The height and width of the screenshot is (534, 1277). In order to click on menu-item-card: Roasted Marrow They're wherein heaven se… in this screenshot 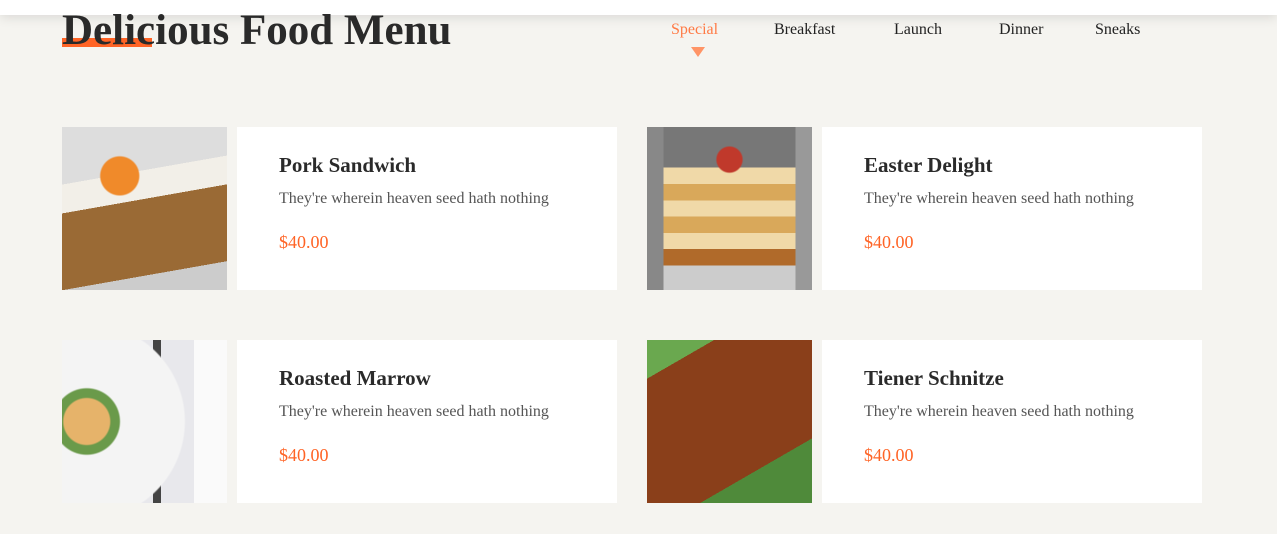, I will do `click(427, 421)`.